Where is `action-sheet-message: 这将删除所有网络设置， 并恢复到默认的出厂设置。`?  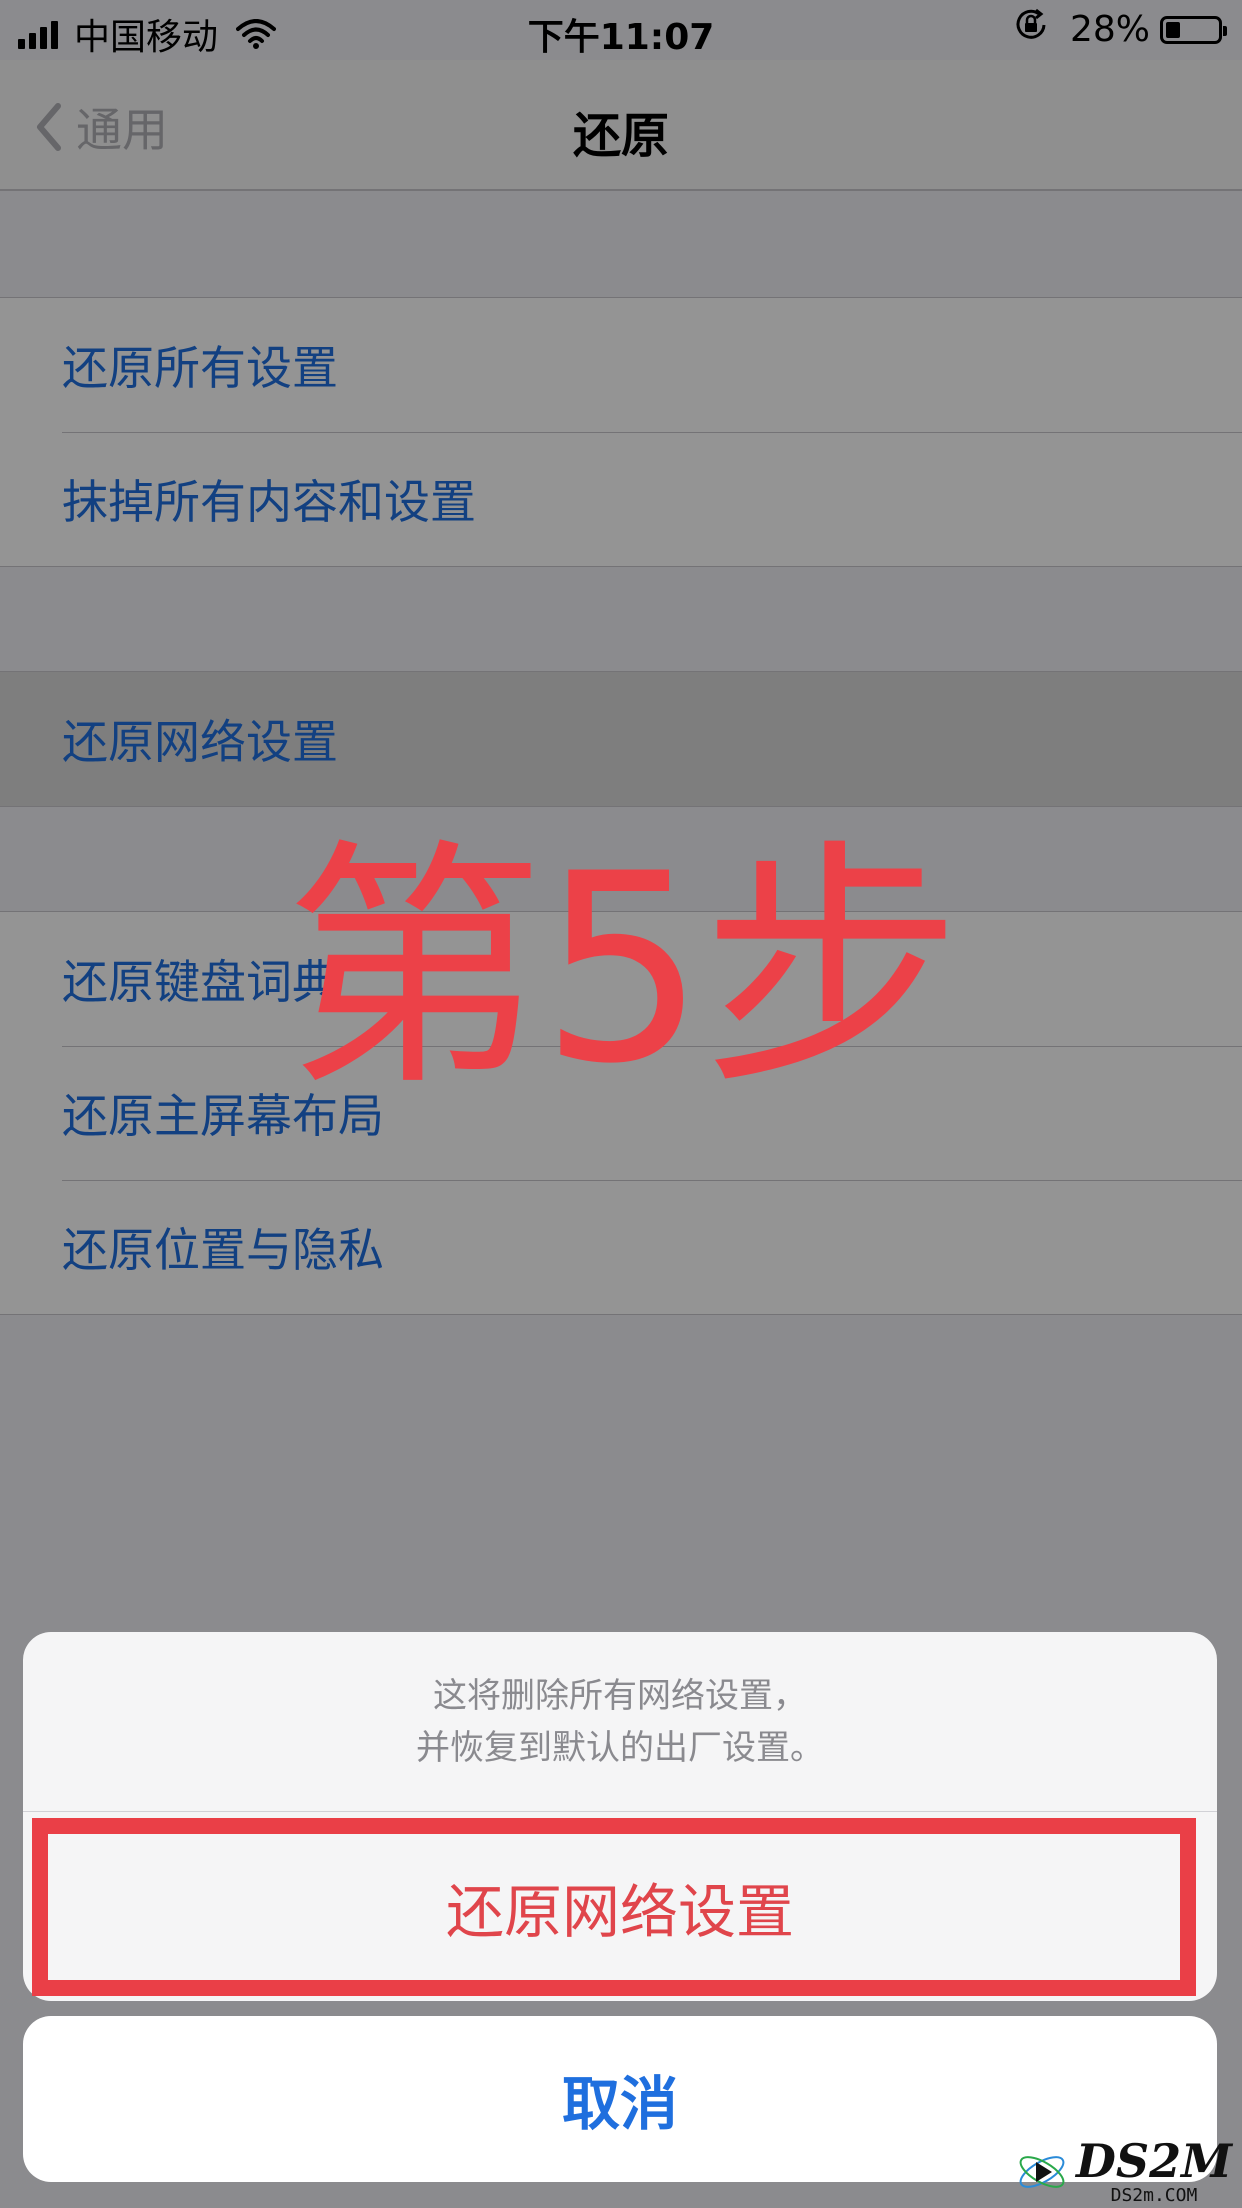
action-sheet-message: 这将删除所有网络设置， 并恢复到默认的出厂设置。 is located at coordinates (620, 1722).